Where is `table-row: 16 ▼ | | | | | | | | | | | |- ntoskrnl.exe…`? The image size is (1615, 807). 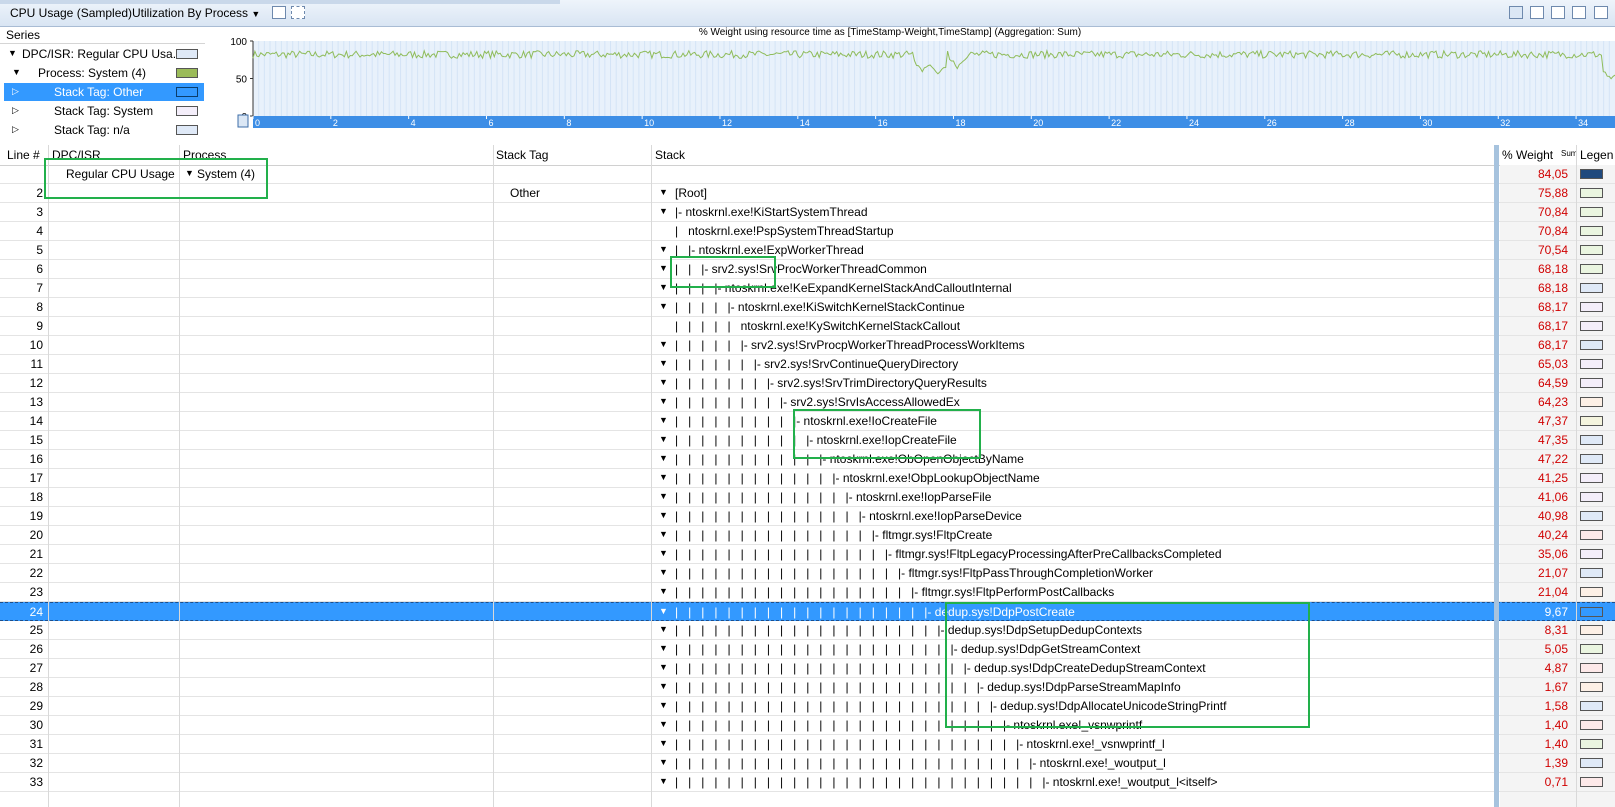
table-row: 16 ▼ | | | | | | | | | | | |- ntoskrnl.exe… is located at coordinates (807, 459).